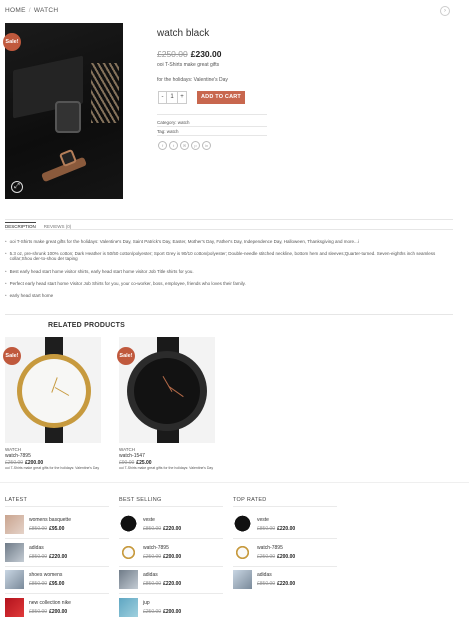  What do you see at coordinates (15, 10) in the screenshot?
I see `breadcrumb-home-link: HOME` at bounding box center [15, 10].